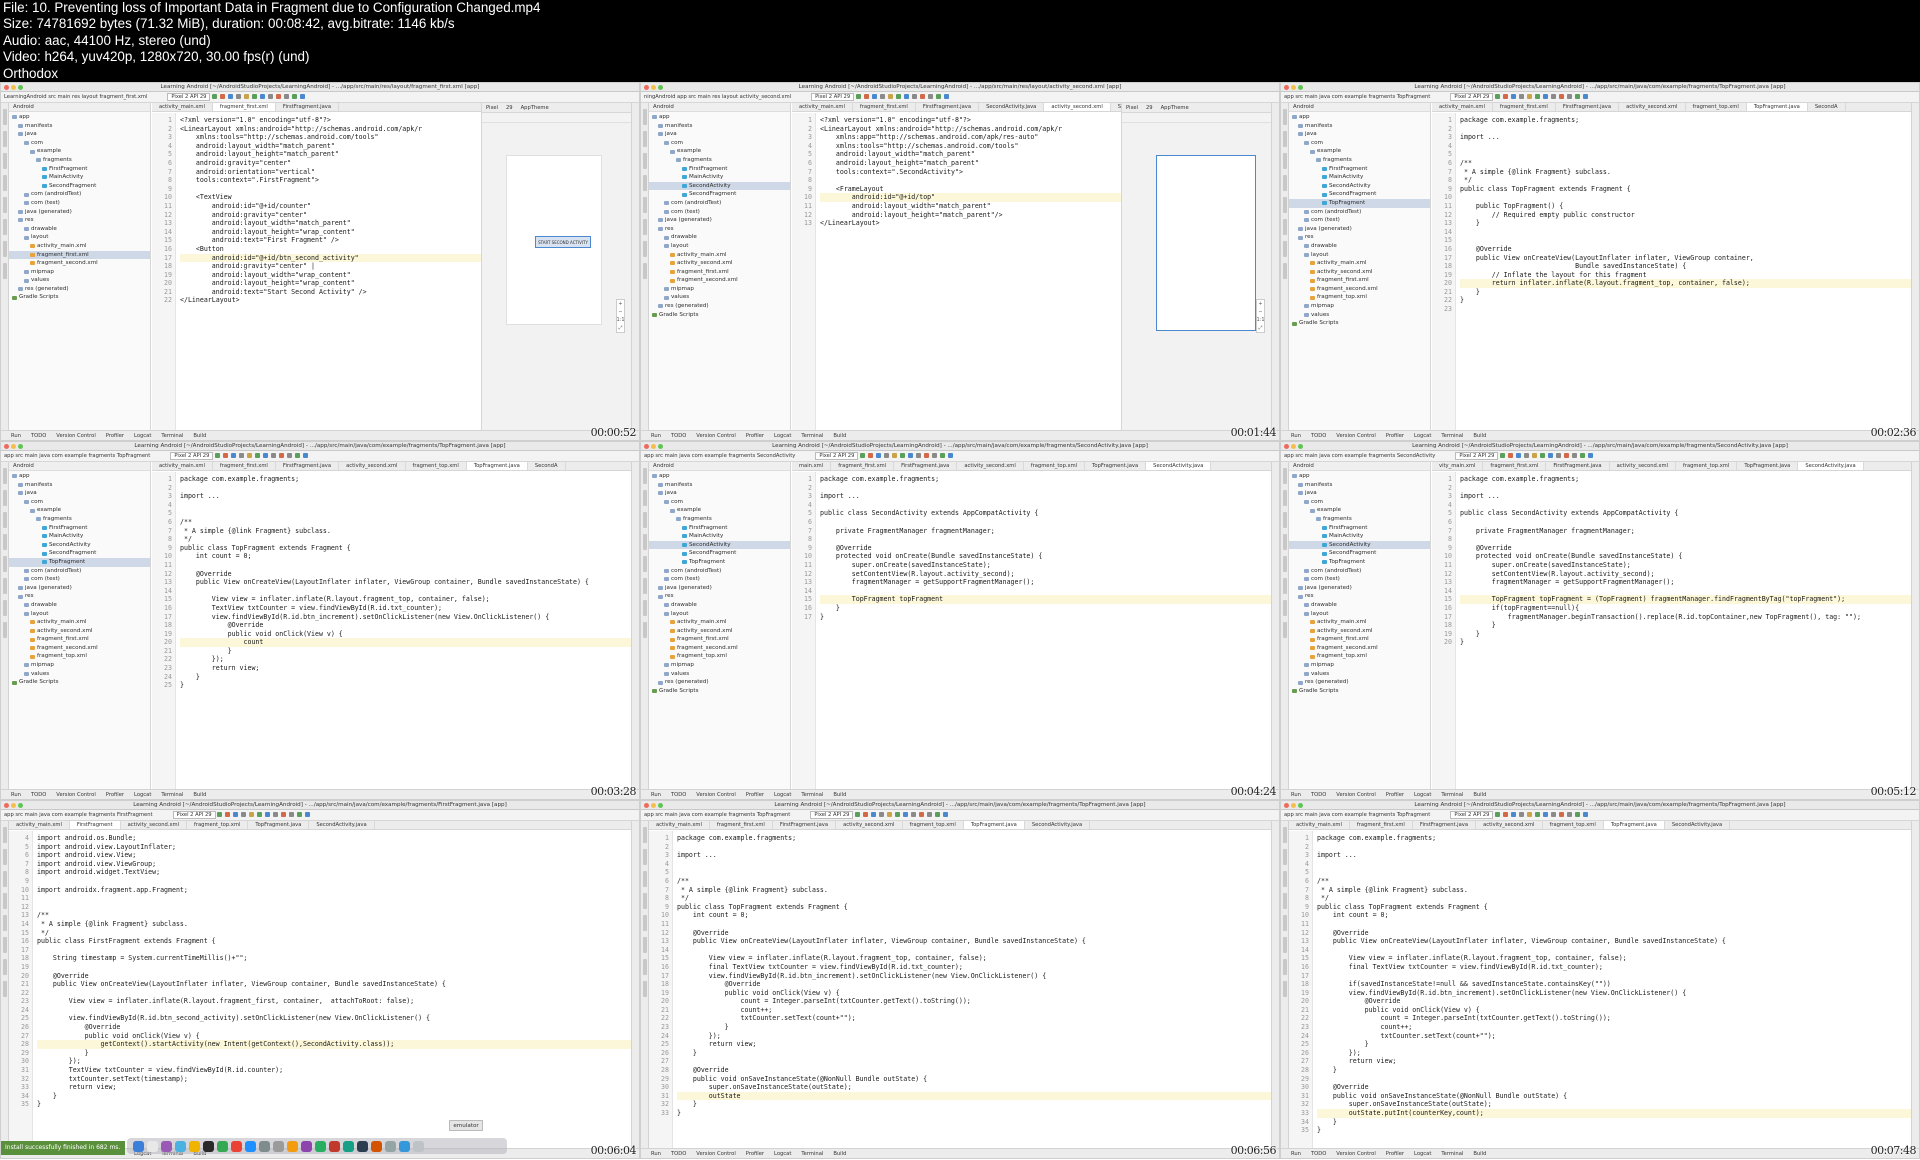  Describe the element at coordinates (1260, 320) in the screenshot. I see `zoom-button: 1:1` at that location.